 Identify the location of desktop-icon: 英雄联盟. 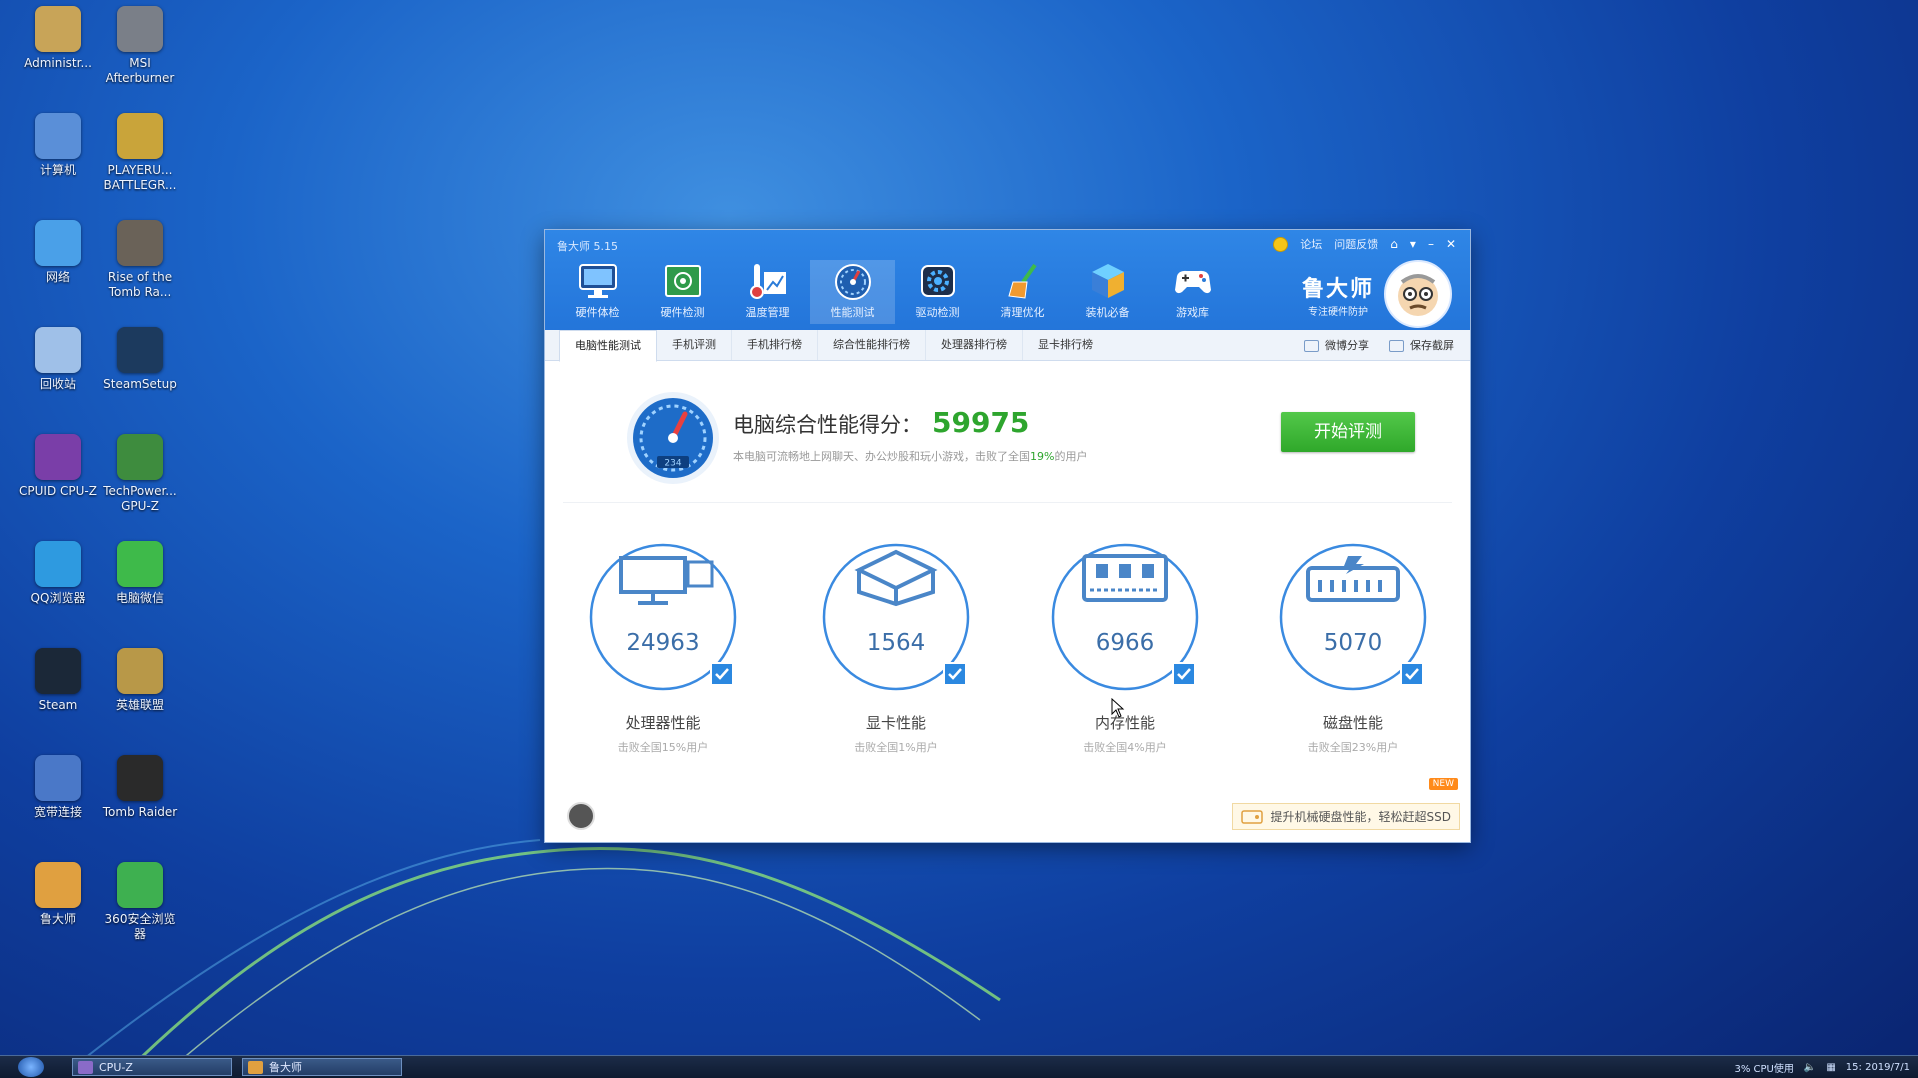
(140, 680).